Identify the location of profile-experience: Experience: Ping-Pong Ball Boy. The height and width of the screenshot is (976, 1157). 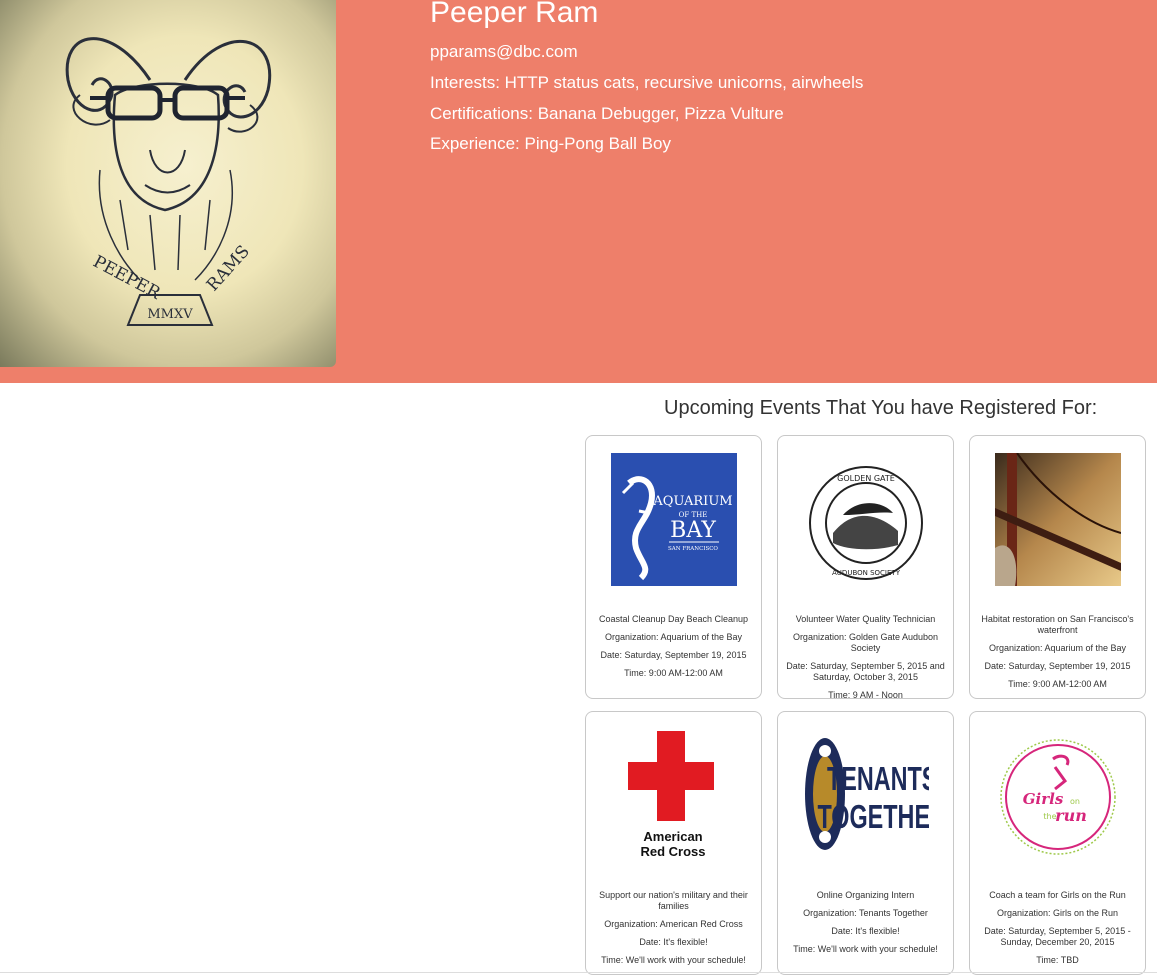
(550, 143).